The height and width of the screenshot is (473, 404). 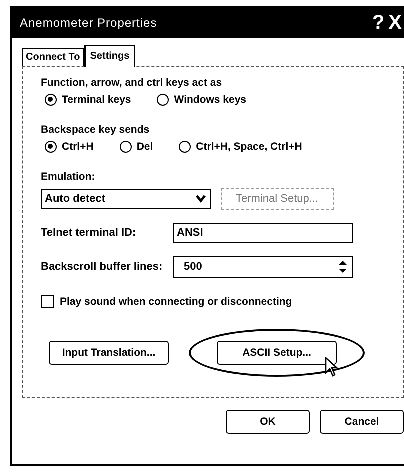 What do you see at coordinates (263, 267) in the screenshot?
I see `backscroll-spinner: 500` at bounding box center [263, 267].